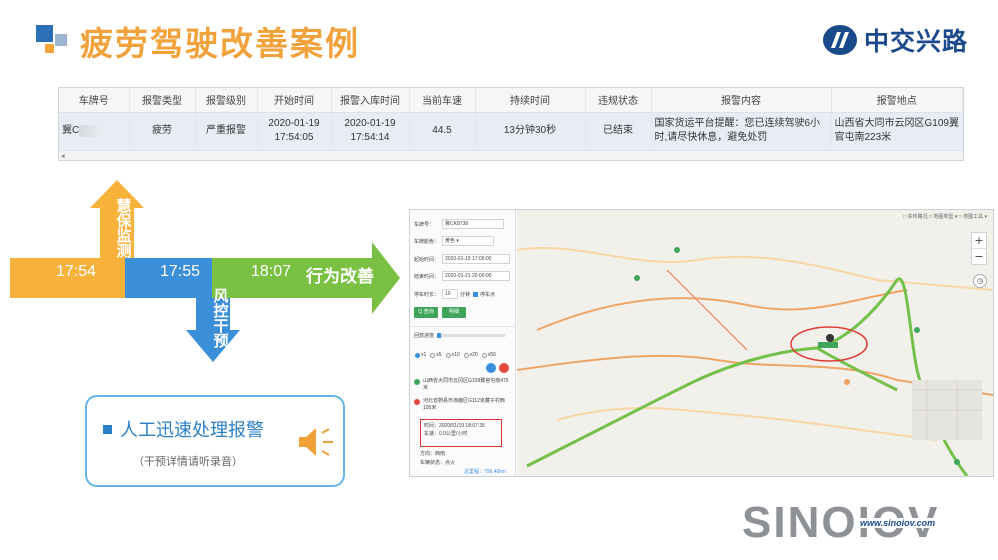 The height and width of the screenshot is (560, 998). What do you see at coordinates (294, 131) in the screenshot?
I see `cell-start-time: 2020-01-19 17:54:05` at bounding box center [294, 131].